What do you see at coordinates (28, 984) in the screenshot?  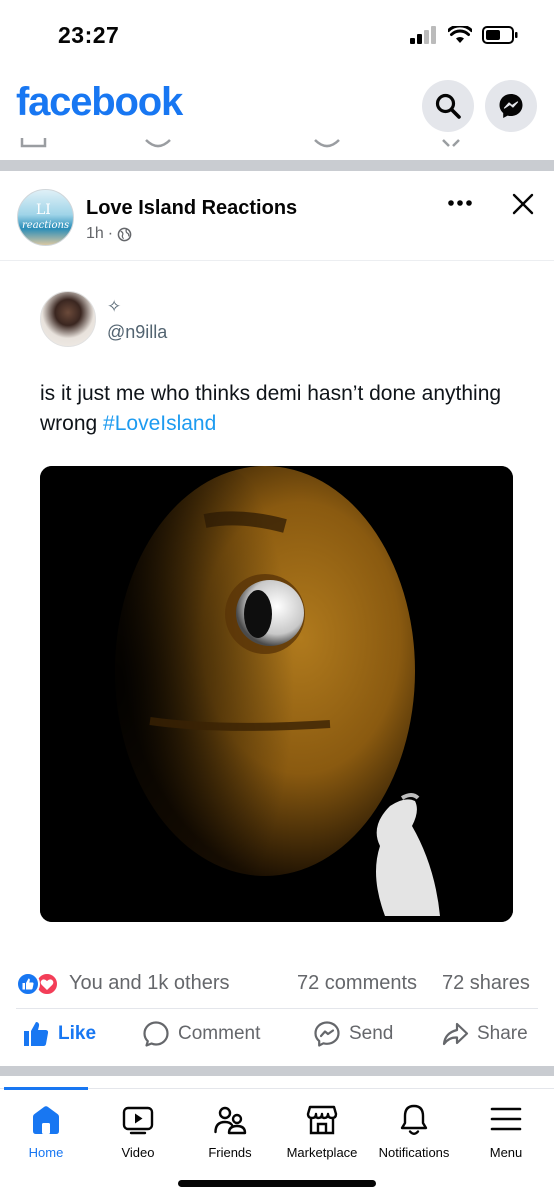 I see `like-reaction-icon` at bounding box center [28, 984].